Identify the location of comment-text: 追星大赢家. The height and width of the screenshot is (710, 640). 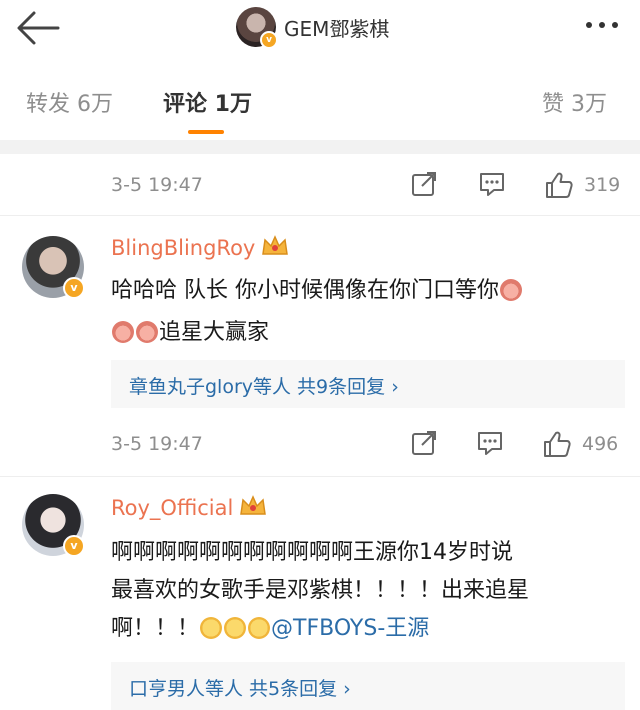
(190, 330).